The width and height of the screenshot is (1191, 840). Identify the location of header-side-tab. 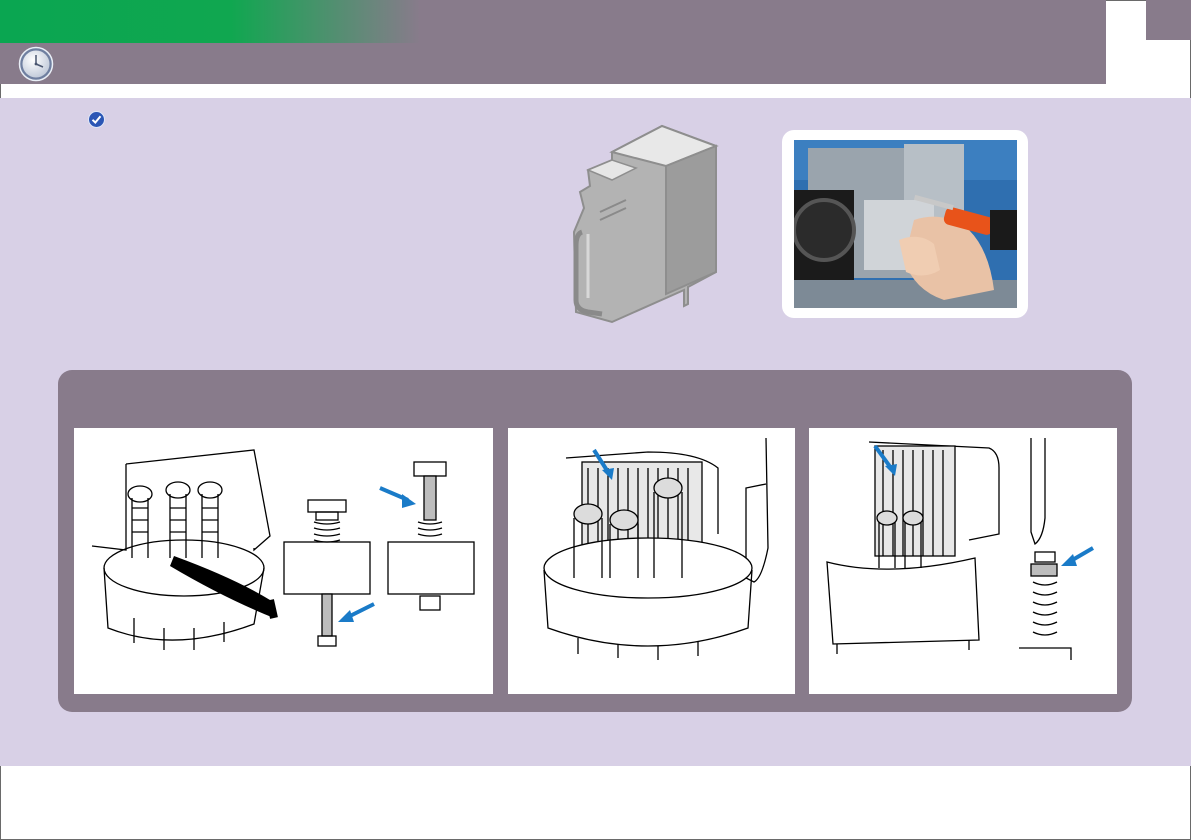
(1168, 20).